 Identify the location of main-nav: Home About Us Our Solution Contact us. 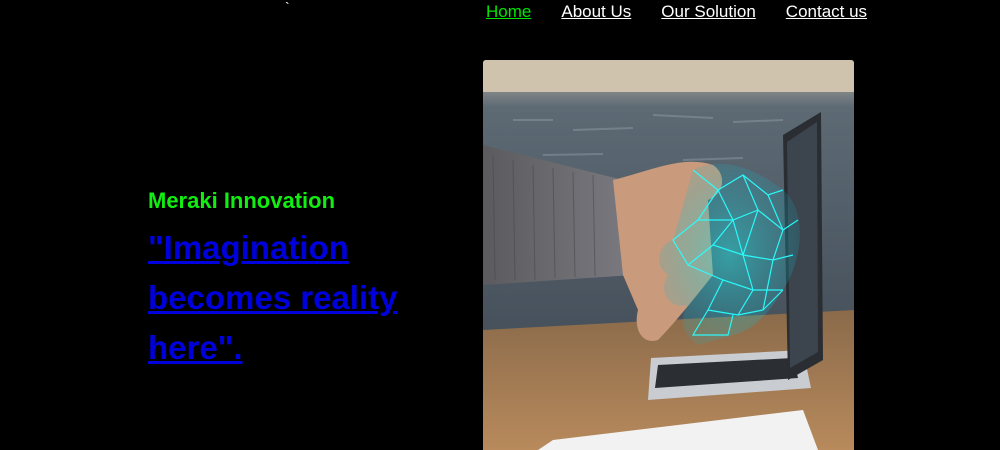
(691, 12).